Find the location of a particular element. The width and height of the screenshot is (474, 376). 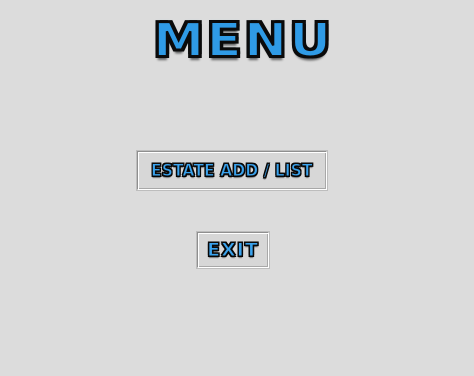

estate-add-list-button: ESTATE ADD / LIST is located at coordinates (232, 170).